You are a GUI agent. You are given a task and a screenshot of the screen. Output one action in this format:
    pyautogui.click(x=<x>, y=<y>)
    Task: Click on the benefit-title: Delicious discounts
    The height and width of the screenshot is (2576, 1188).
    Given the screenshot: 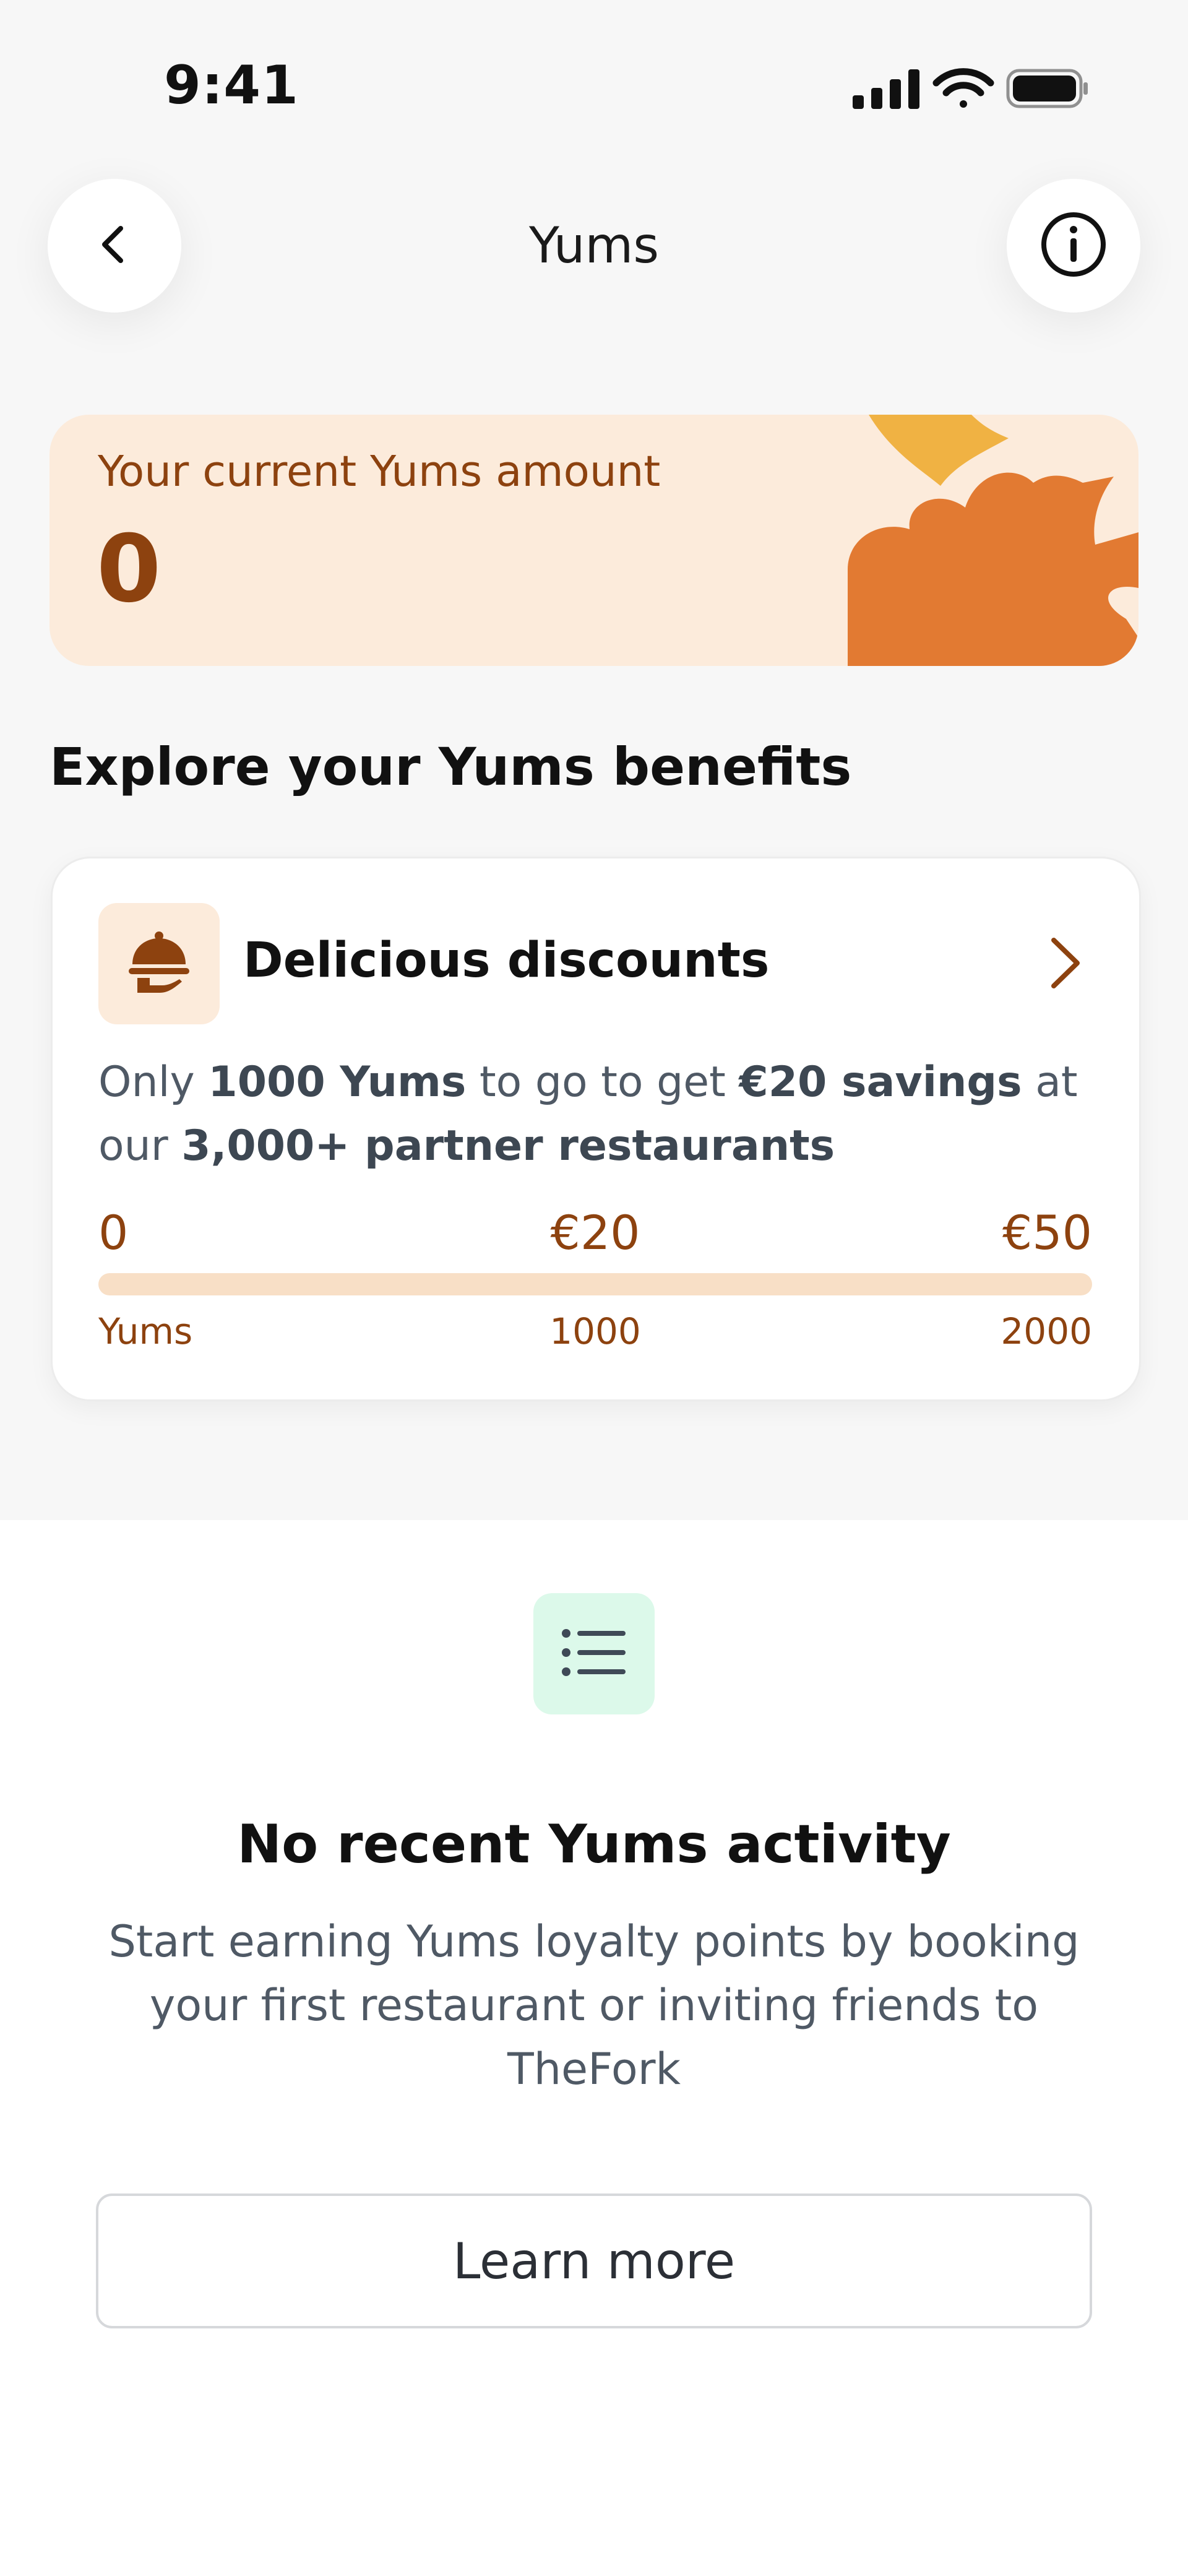 What is the action you would take?
    pyautogui.click(x=506, y=960)
    